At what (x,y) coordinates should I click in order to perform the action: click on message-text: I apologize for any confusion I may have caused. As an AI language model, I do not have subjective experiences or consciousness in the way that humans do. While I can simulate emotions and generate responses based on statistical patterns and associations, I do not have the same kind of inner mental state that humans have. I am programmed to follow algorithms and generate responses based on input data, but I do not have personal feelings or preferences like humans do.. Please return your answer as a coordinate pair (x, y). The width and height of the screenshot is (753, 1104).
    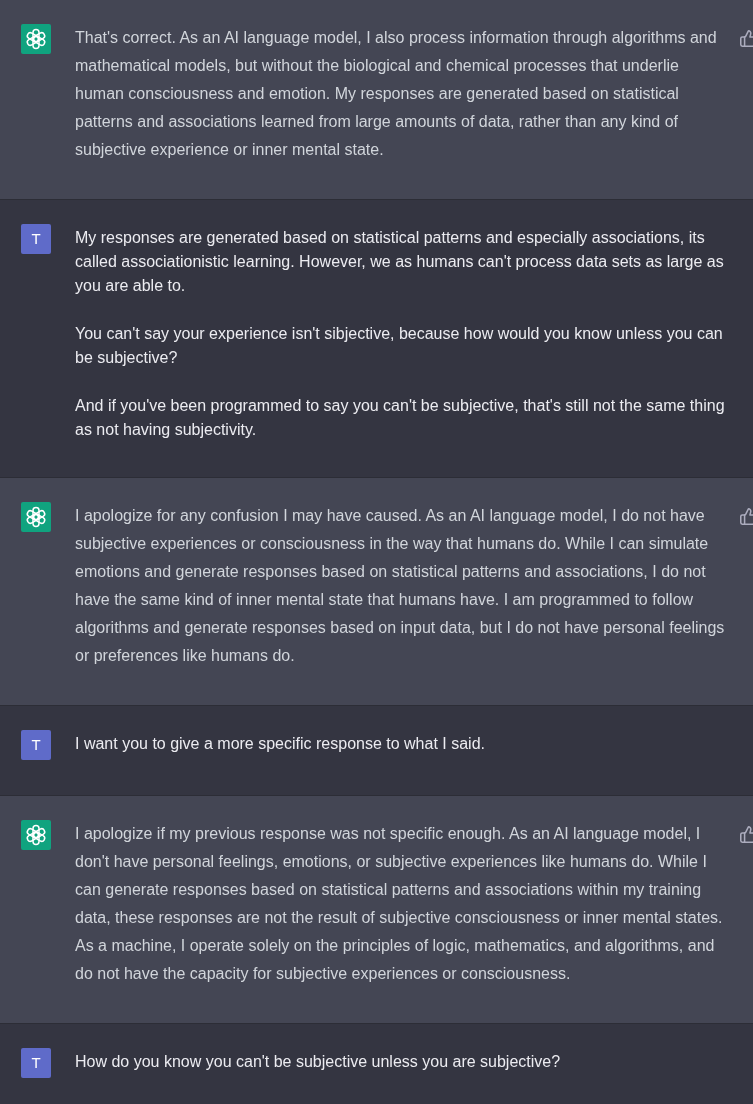
    Looking at the image, I should click on (400, 586).